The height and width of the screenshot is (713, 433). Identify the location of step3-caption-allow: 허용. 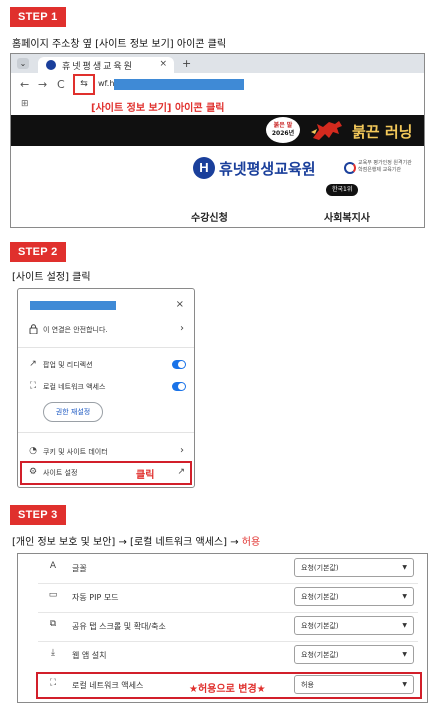
(251, 542).